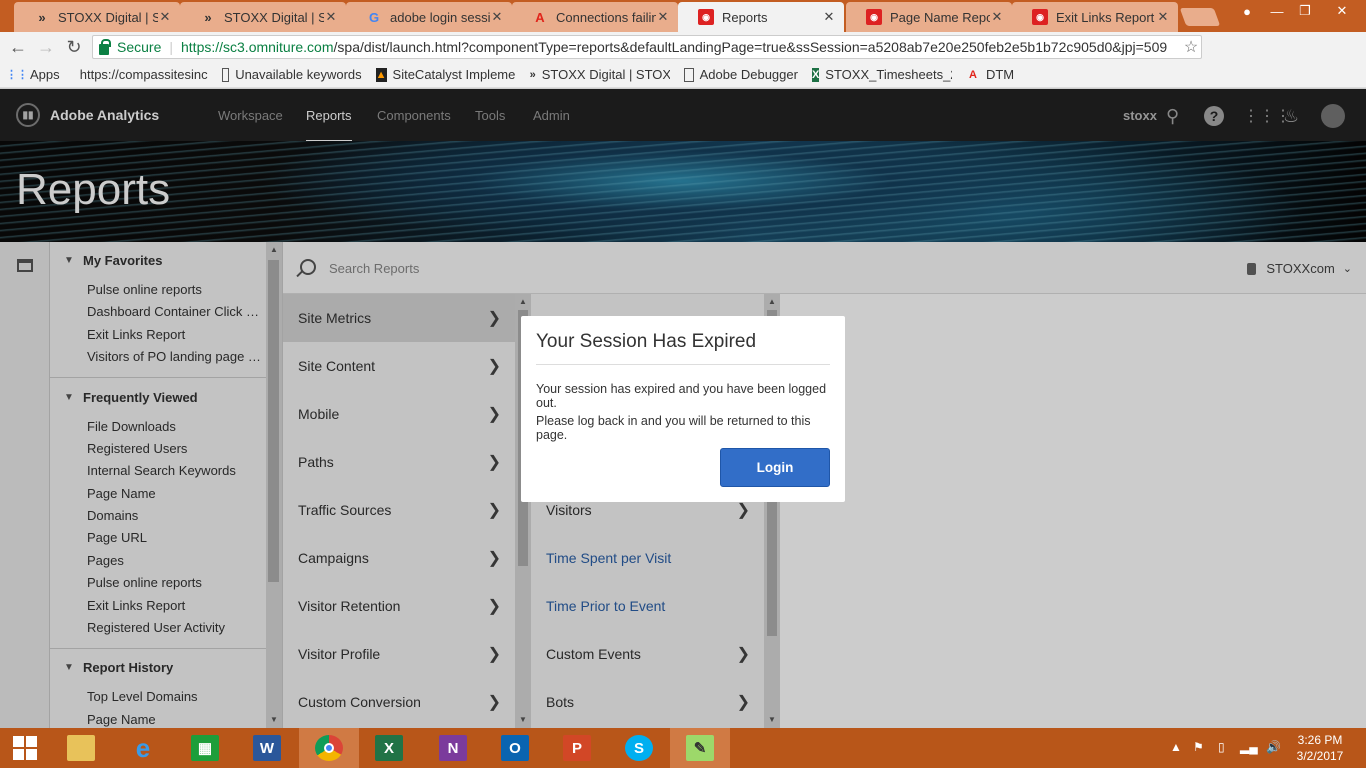  I want to click on browser-tab-active: ◉ Reports ✕, so click(761, 17).